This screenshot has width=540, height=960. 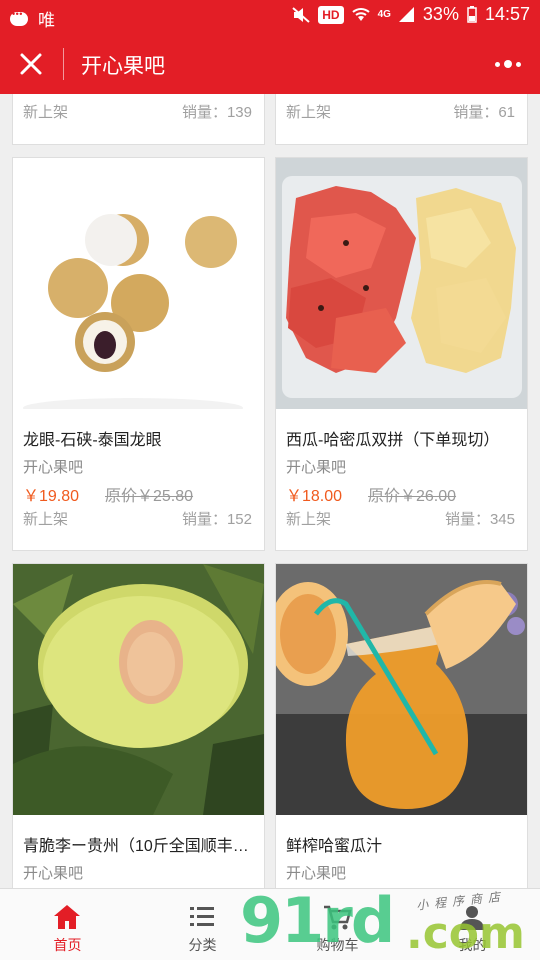 What do you see at coordinates (63, 64) in the screenshot?
I see `title-divider` at bounding box center [63, 64].